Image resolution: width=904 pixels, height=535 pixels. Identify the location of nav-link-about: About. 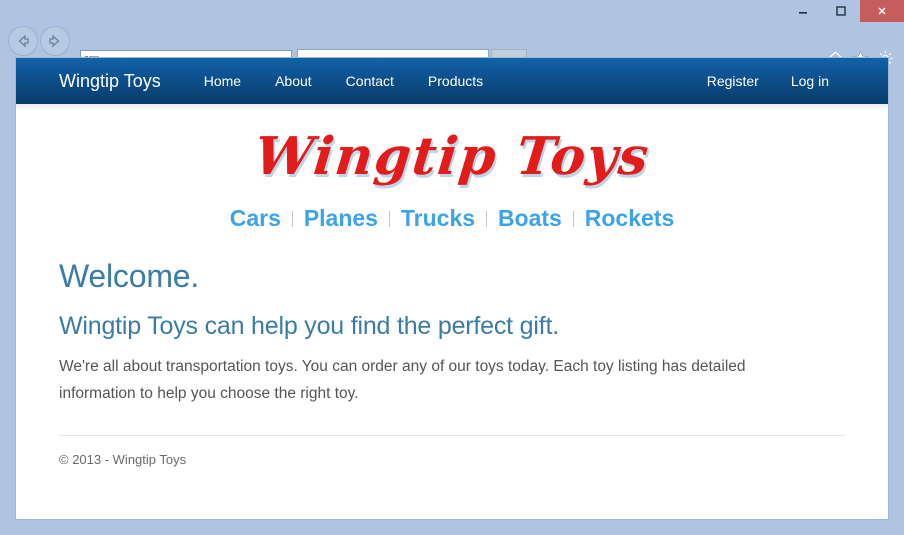
(293, 81).